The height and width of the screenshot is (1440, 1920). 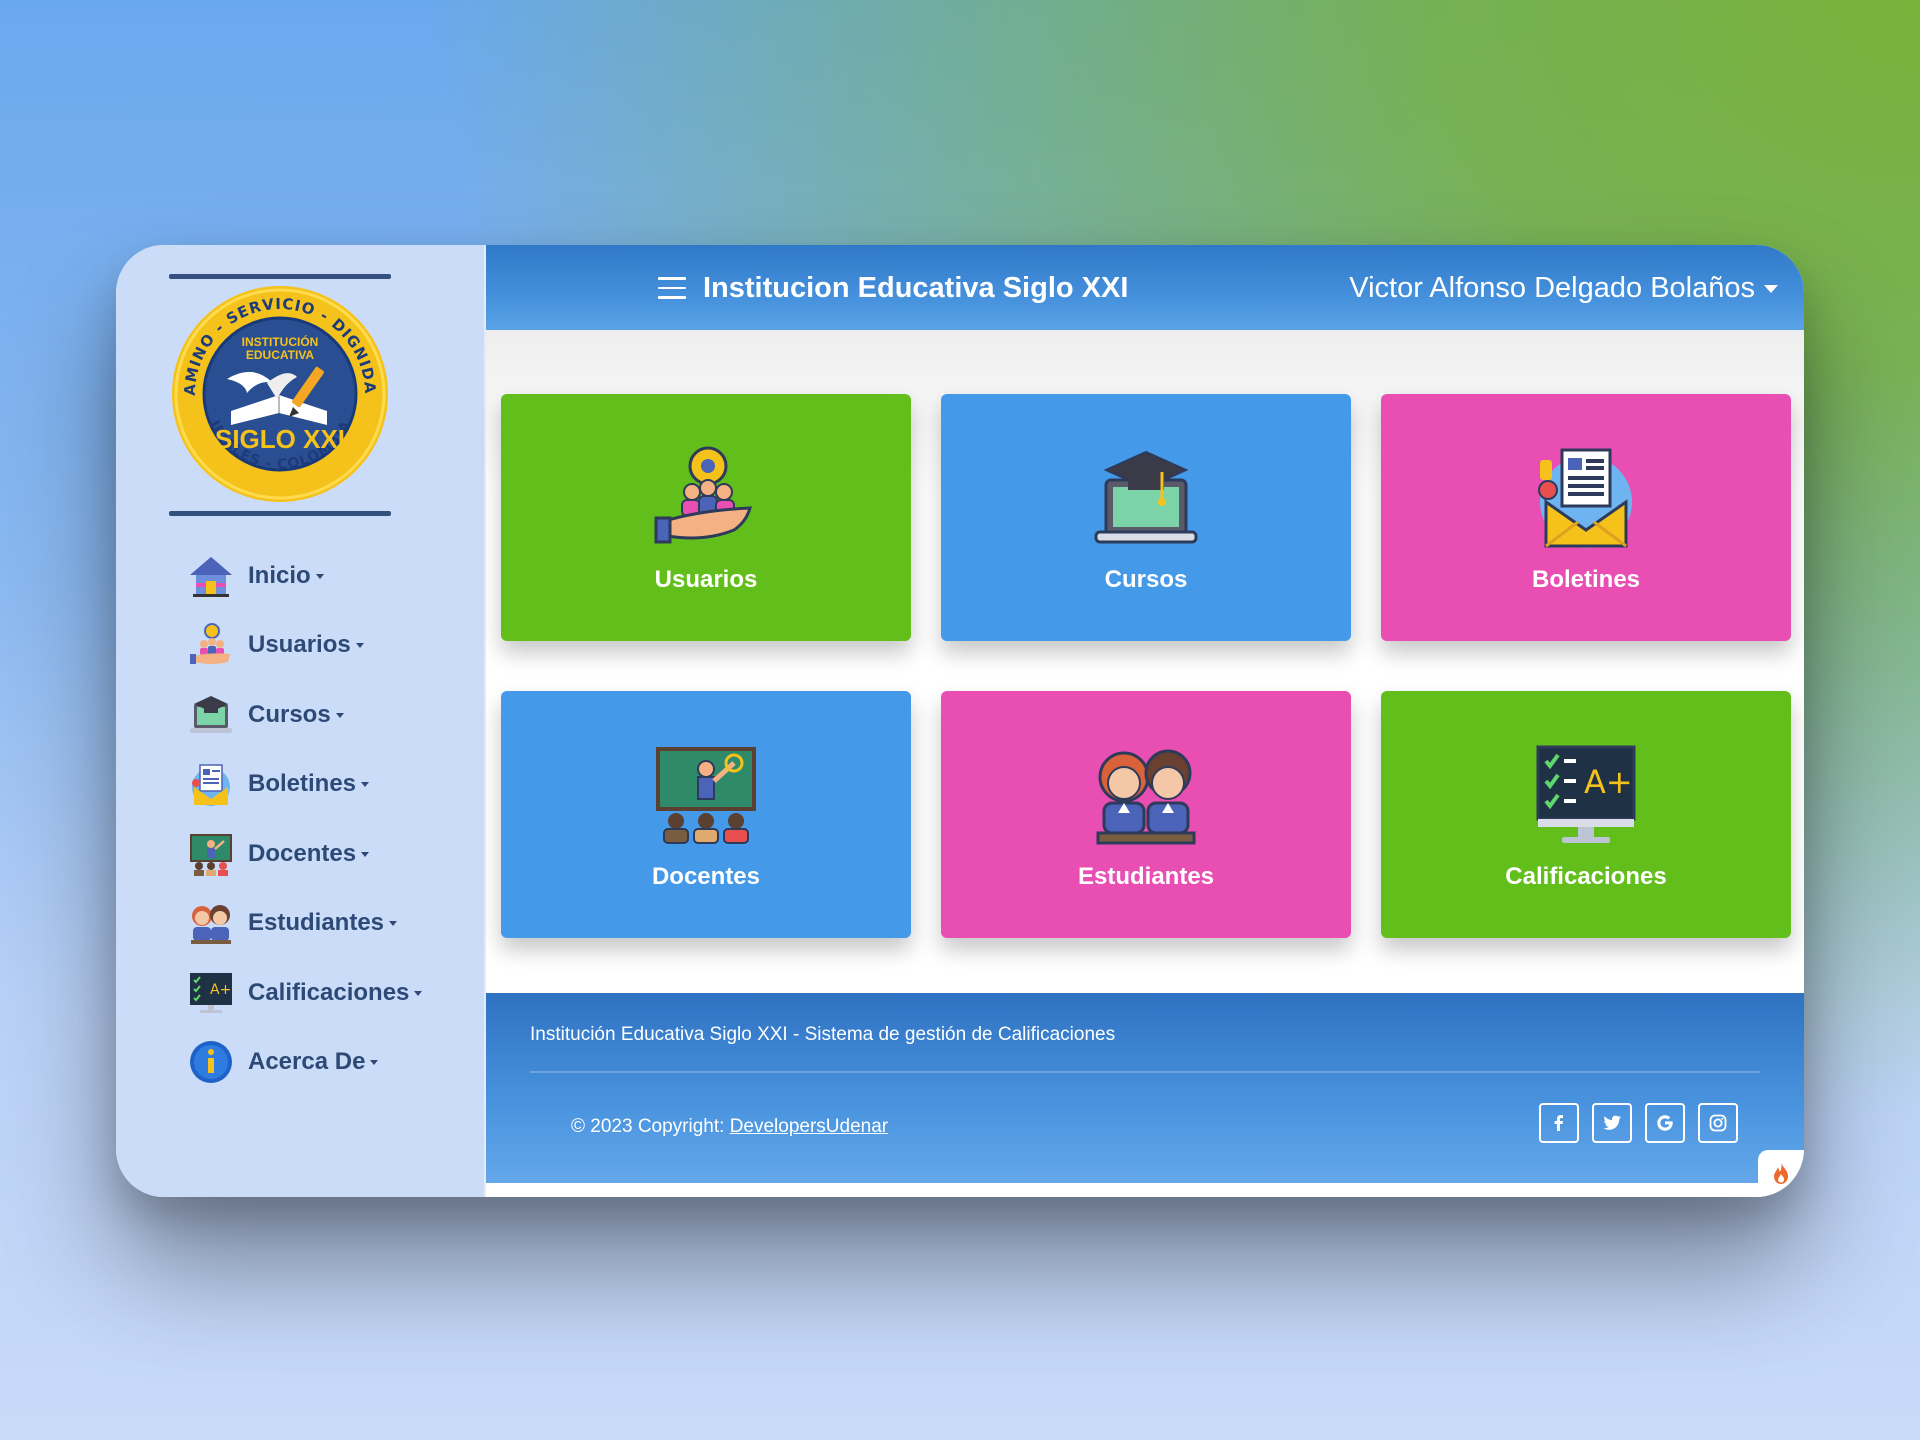 What do you see at coordinates (1718, 1123) in the screenshot?
I see `instagram-icon` at bounding box center [1718, 1123].